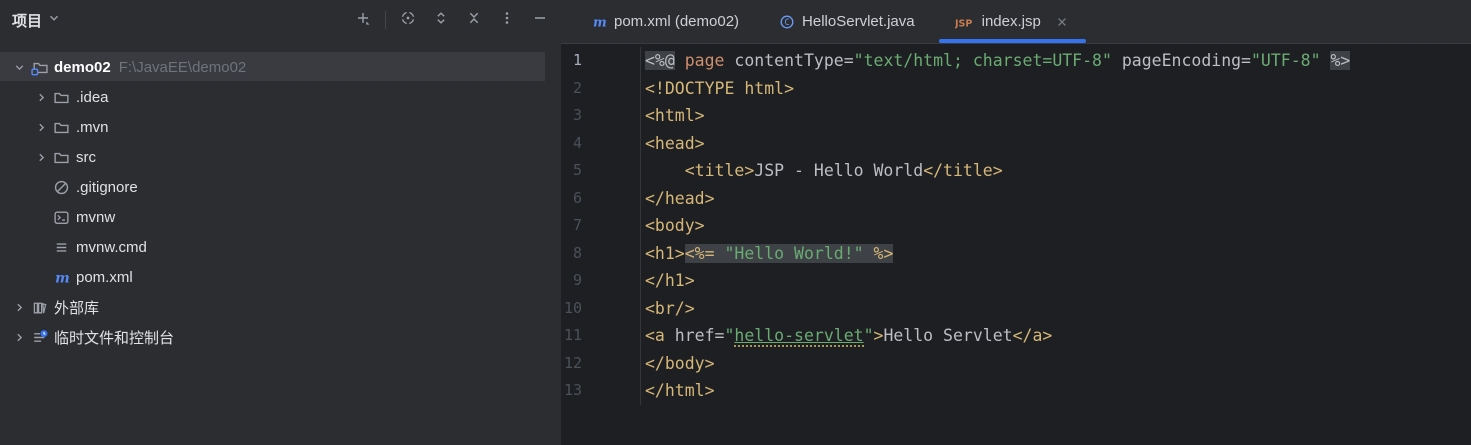  What do you see at coordinates (878, 335) in the screenshot?
I see `code-token: >` at bounding box center [878, 335].